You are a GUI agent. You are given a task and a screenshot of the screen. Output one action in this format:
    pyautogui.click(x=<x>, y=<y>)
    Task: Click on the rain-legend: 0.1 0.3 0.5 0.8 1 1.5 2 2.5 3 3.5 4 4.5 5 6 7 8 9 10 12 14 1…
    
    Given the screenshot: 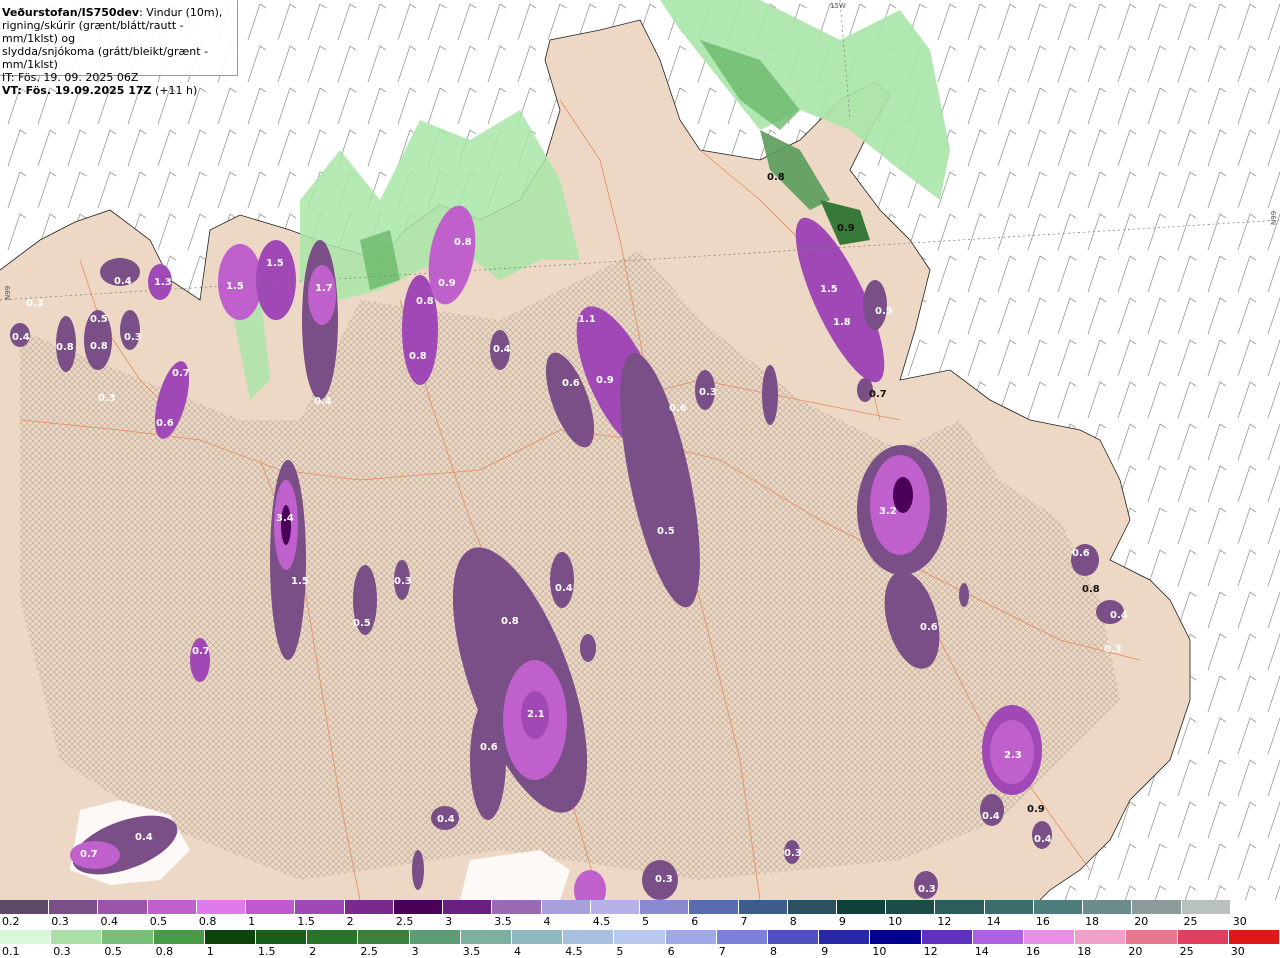 What is the action you would take?
    pyautogui.click(x=640, y=944)
    